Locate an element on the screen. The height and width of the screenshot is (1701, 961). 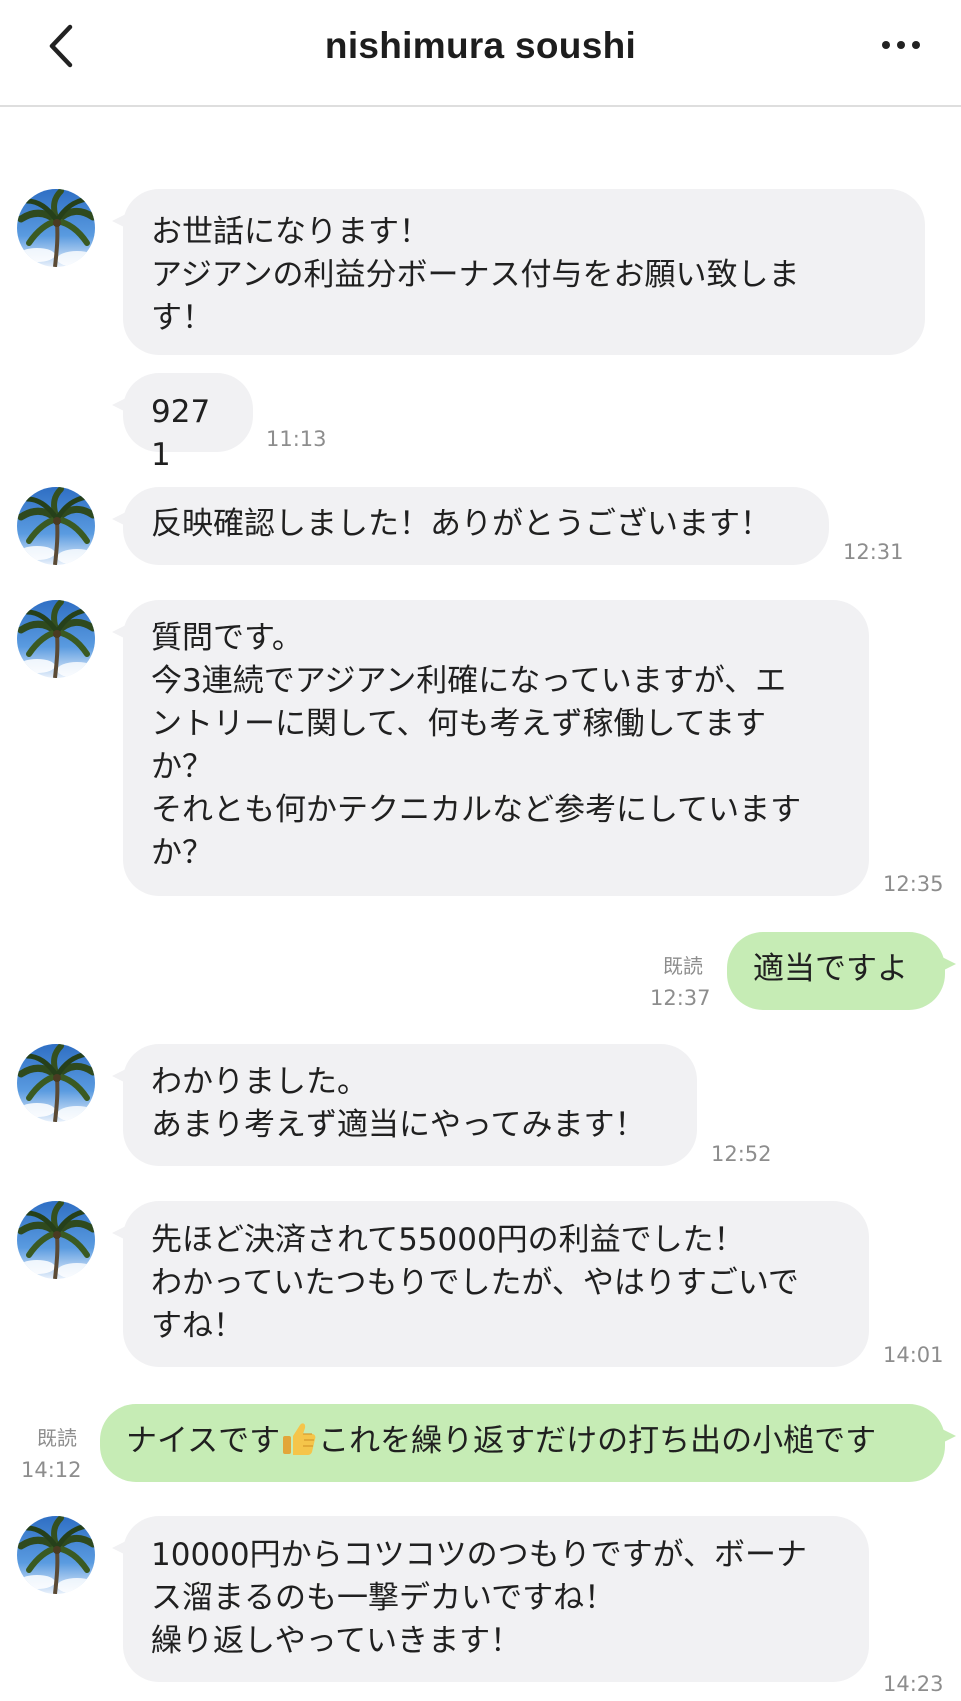
back-button is located at coordinates (61, 46).